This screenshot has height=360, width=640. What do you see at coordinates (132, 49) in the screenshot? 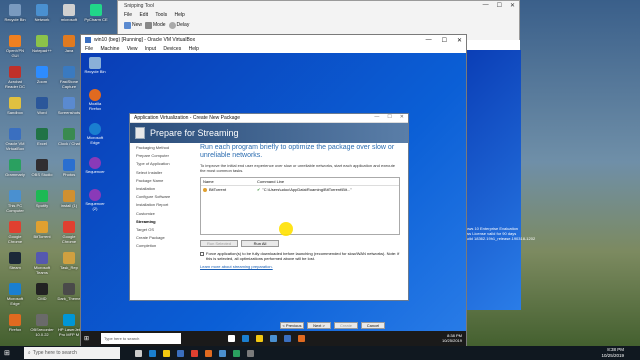
I see `menu-view: View` at bounding box center [132, 49].